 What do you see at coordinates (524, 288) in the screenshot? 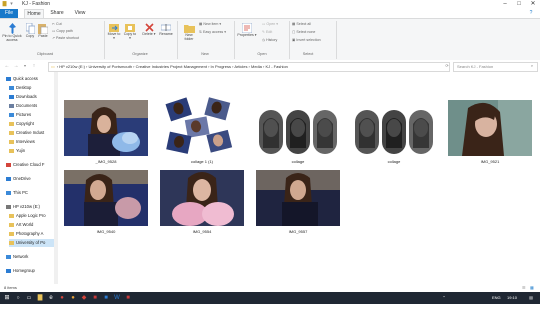
I see `details-view-icon: ☰` at bounding box center [524, 288].